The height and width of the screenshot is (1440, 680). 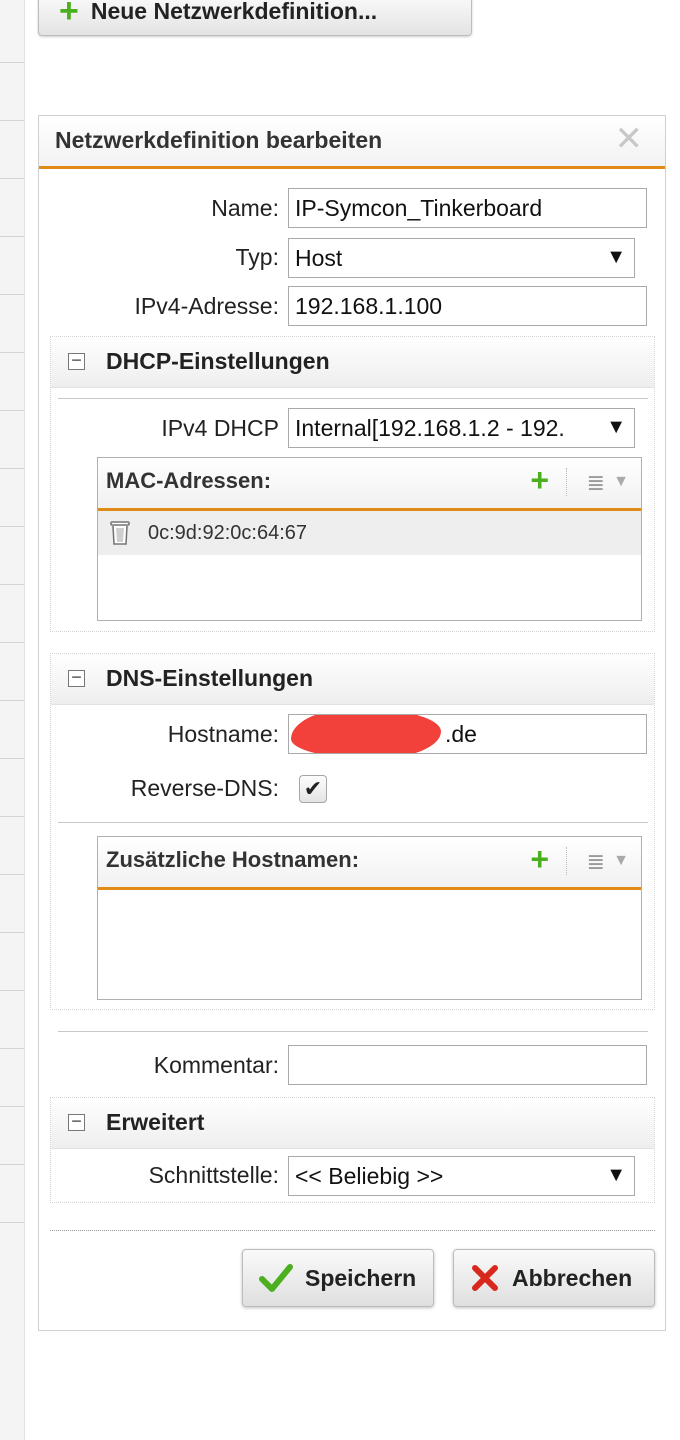 I want to click on reverse-dns-label: Reverse-DNS:, so click(x=204, y=788).